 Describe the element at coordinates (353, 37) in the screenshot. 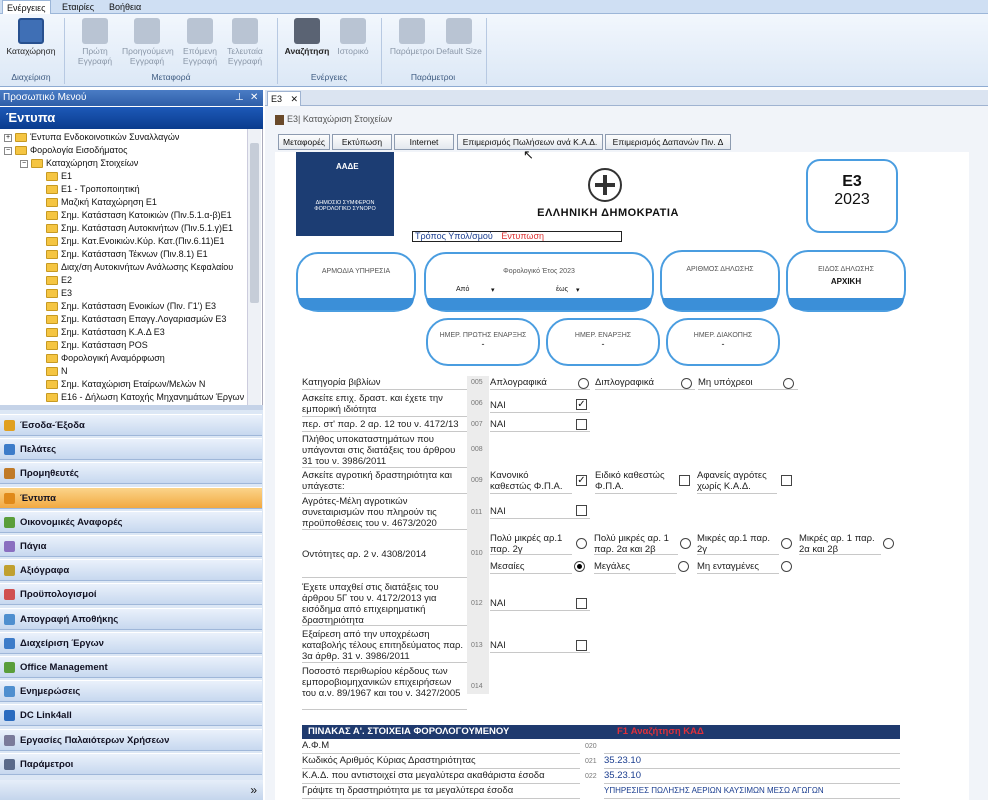

I see `history-button: Ιστορικό` at that location.